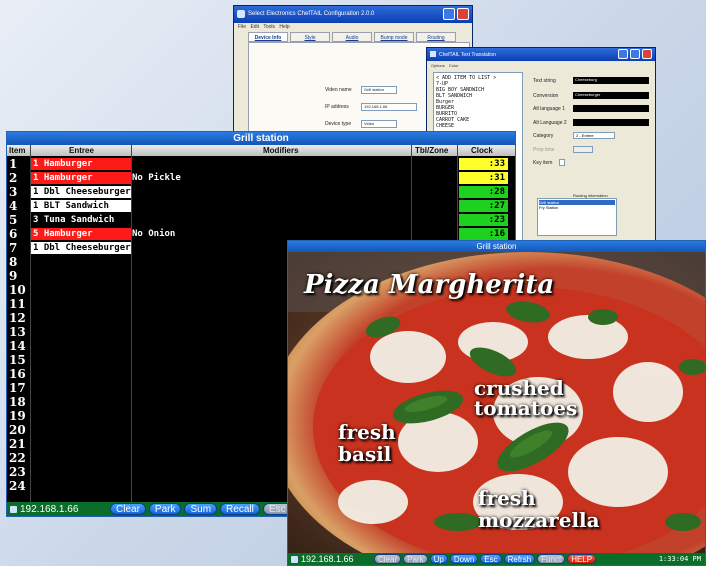  What do you see at coordinates (281, 150) in the screenshot?
I see `header-modifiers: Modifiers` at bounding box center [281, 150].